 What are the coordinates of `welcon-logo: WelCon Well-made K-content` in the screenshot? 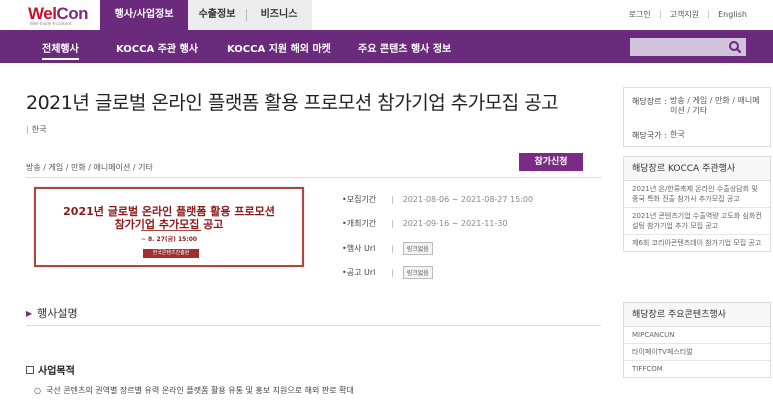 It's located at (59, 16).